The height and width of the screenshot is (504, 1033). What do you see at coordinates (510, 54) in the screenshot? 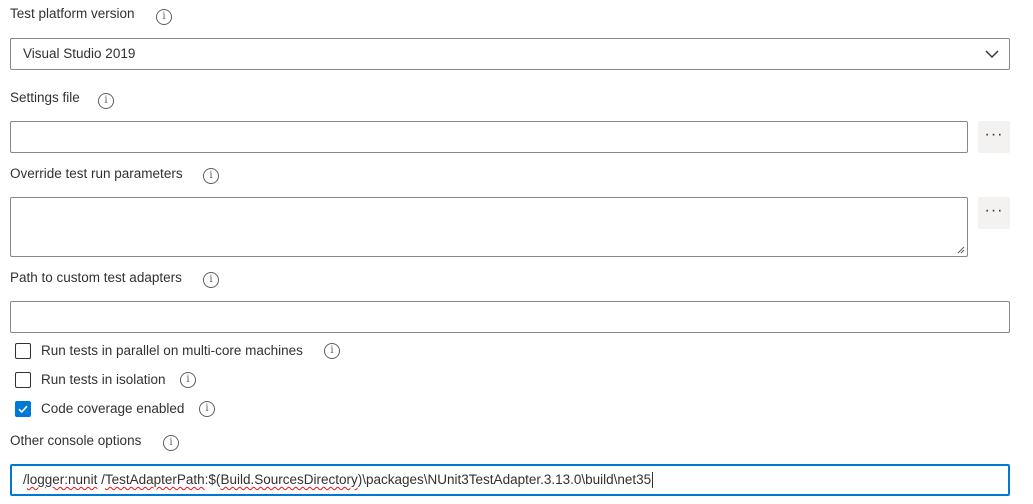
I see `test-platform-dropdown: Visual Studio 2019` at bounding box center [510, 54].